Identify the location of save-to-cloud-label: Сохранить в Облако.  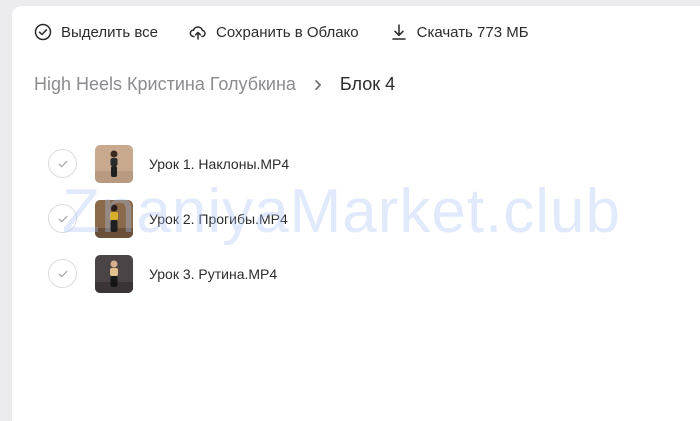
(287, 32).